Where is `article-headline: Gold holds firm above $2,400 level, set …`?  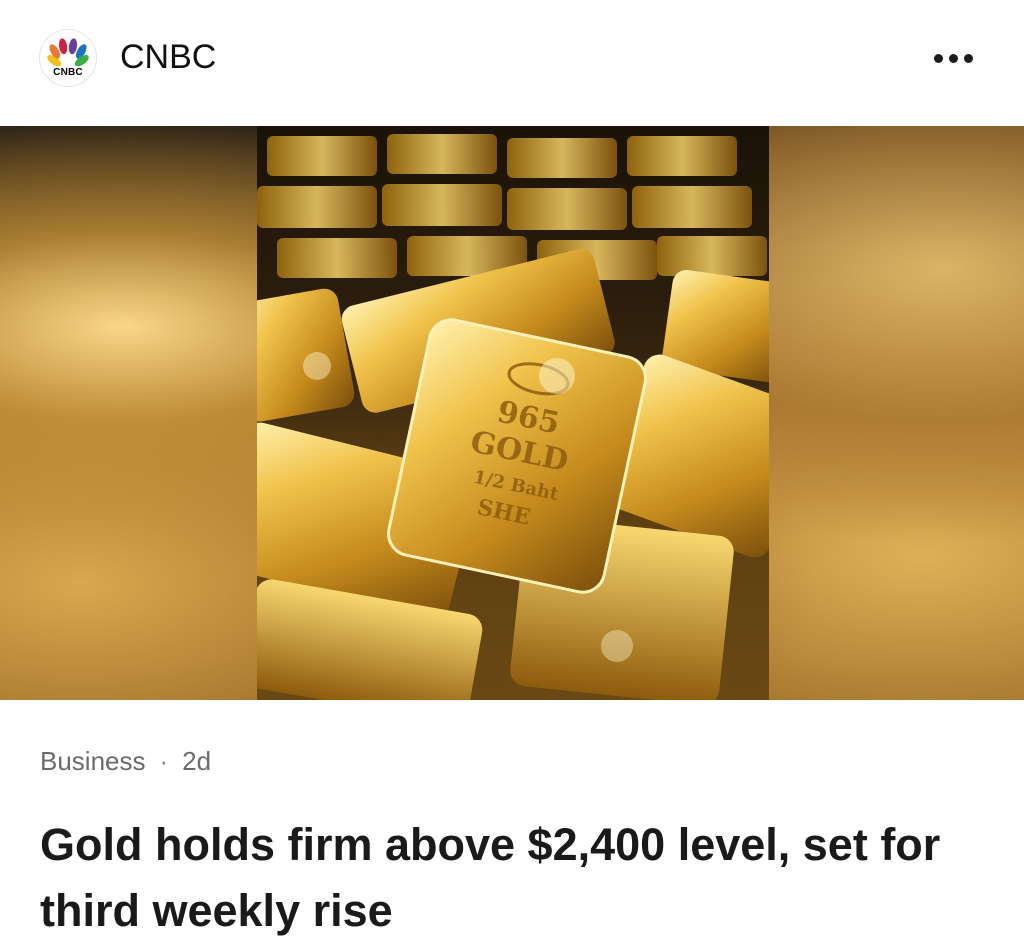 article-headline: Gold holds firm above $2,400 level, set … is located at coordinates (510, 878).